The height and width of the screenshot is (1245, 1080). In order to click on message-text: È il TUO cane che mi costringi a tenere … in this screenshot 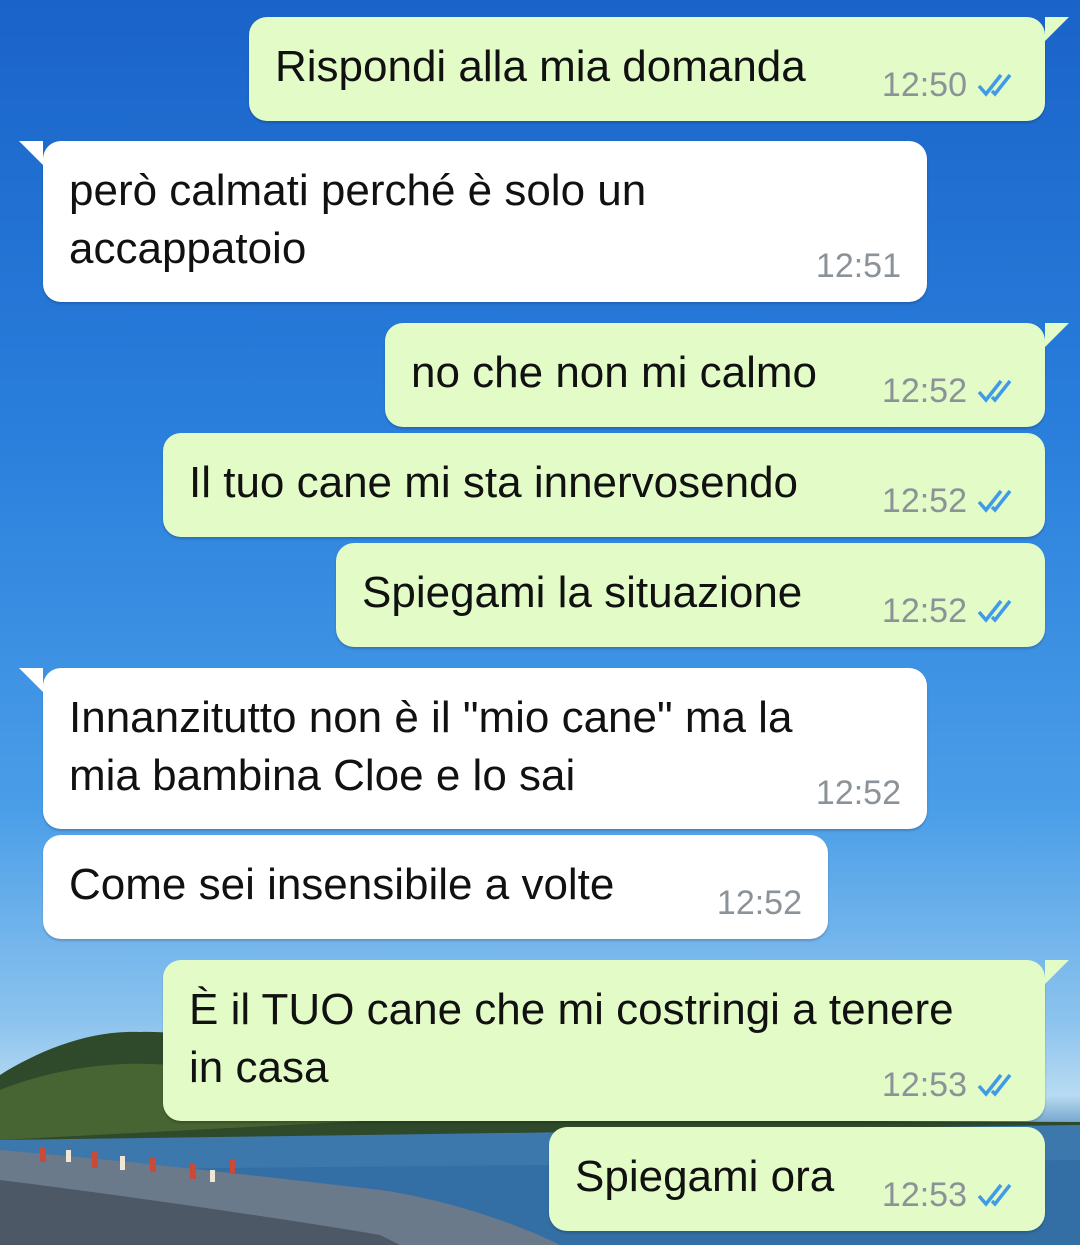, I will do `click(571, 1038)`.